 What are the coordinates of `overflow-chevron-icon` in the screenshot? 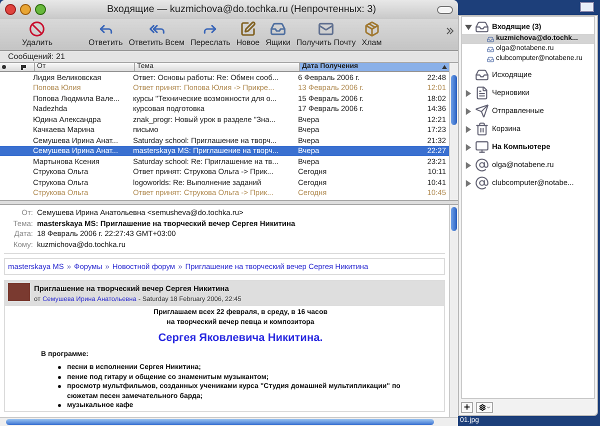 It's located at (450, 31).